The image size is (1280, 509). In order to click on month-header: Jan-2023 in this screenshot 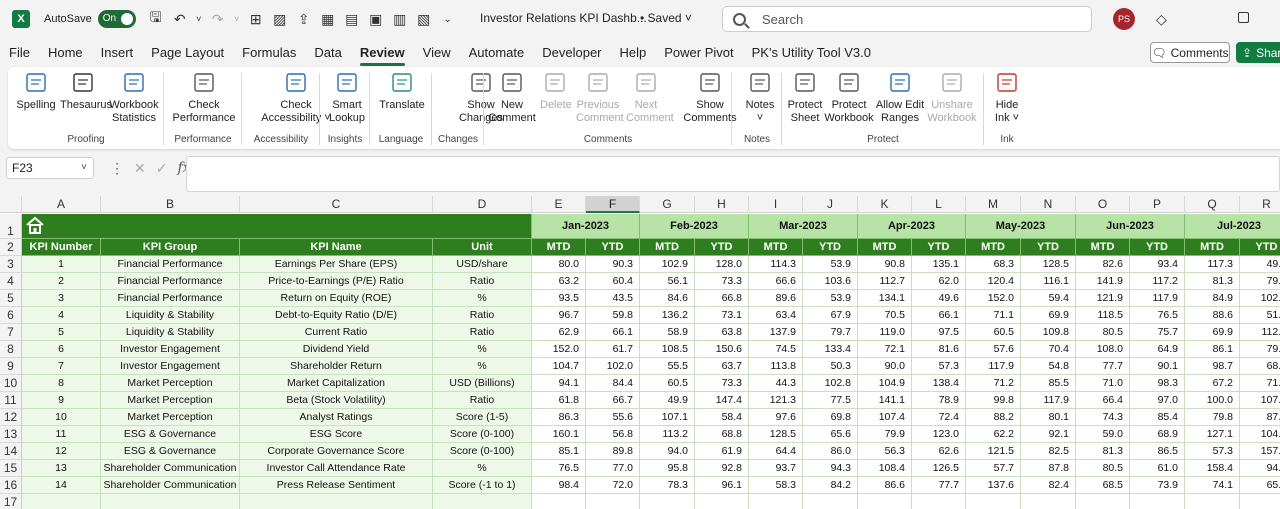, I will do `click(586, 226)`.